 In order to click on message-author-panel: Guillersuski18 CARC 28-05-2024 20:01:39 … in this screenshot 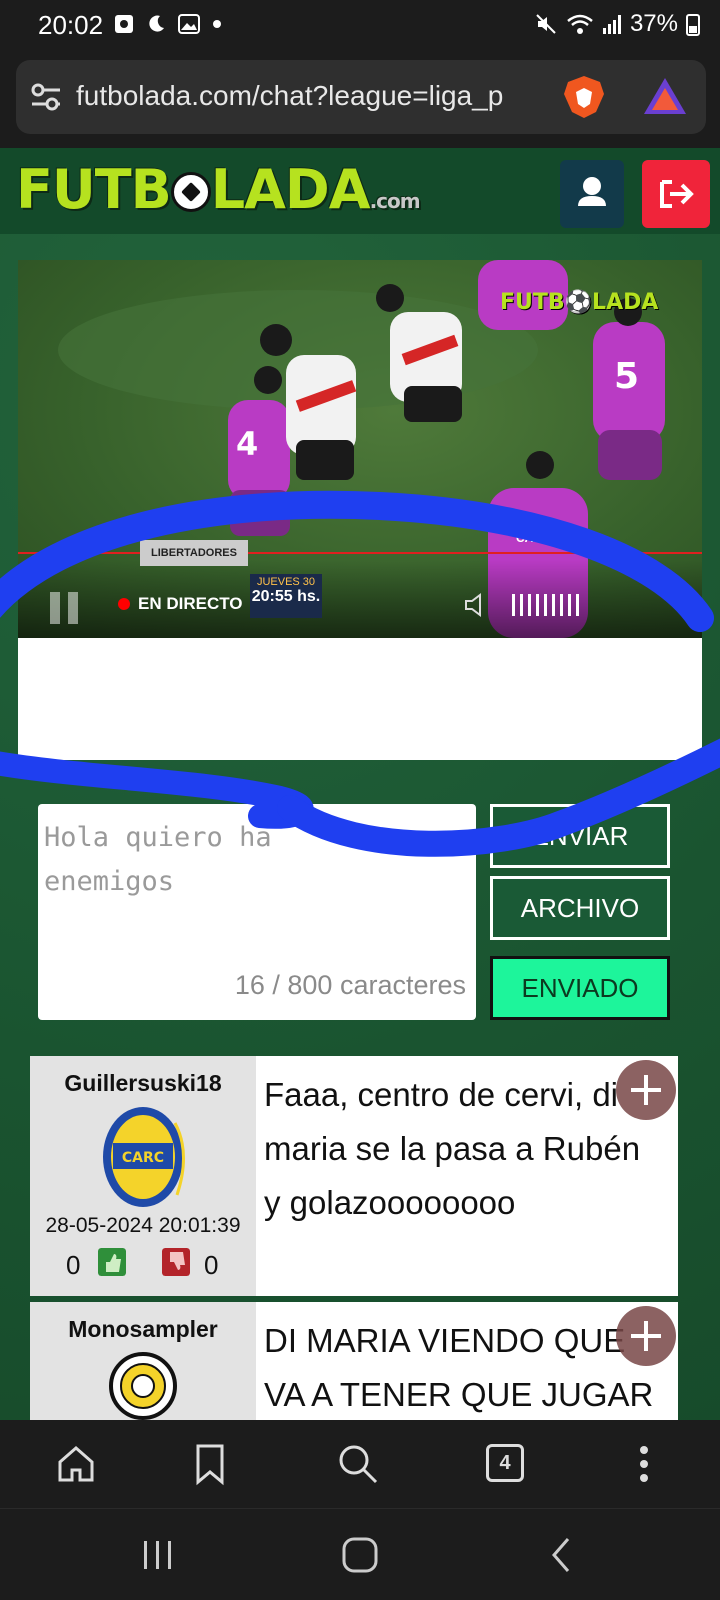, I will do `click(143, 1176)`.